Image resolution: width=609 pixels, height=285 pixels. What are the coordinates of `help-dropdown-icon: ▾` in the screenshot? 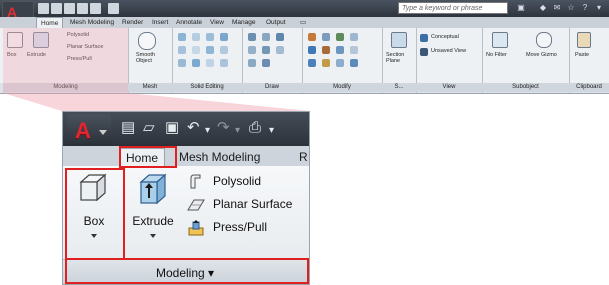 It's located at (599, 8).